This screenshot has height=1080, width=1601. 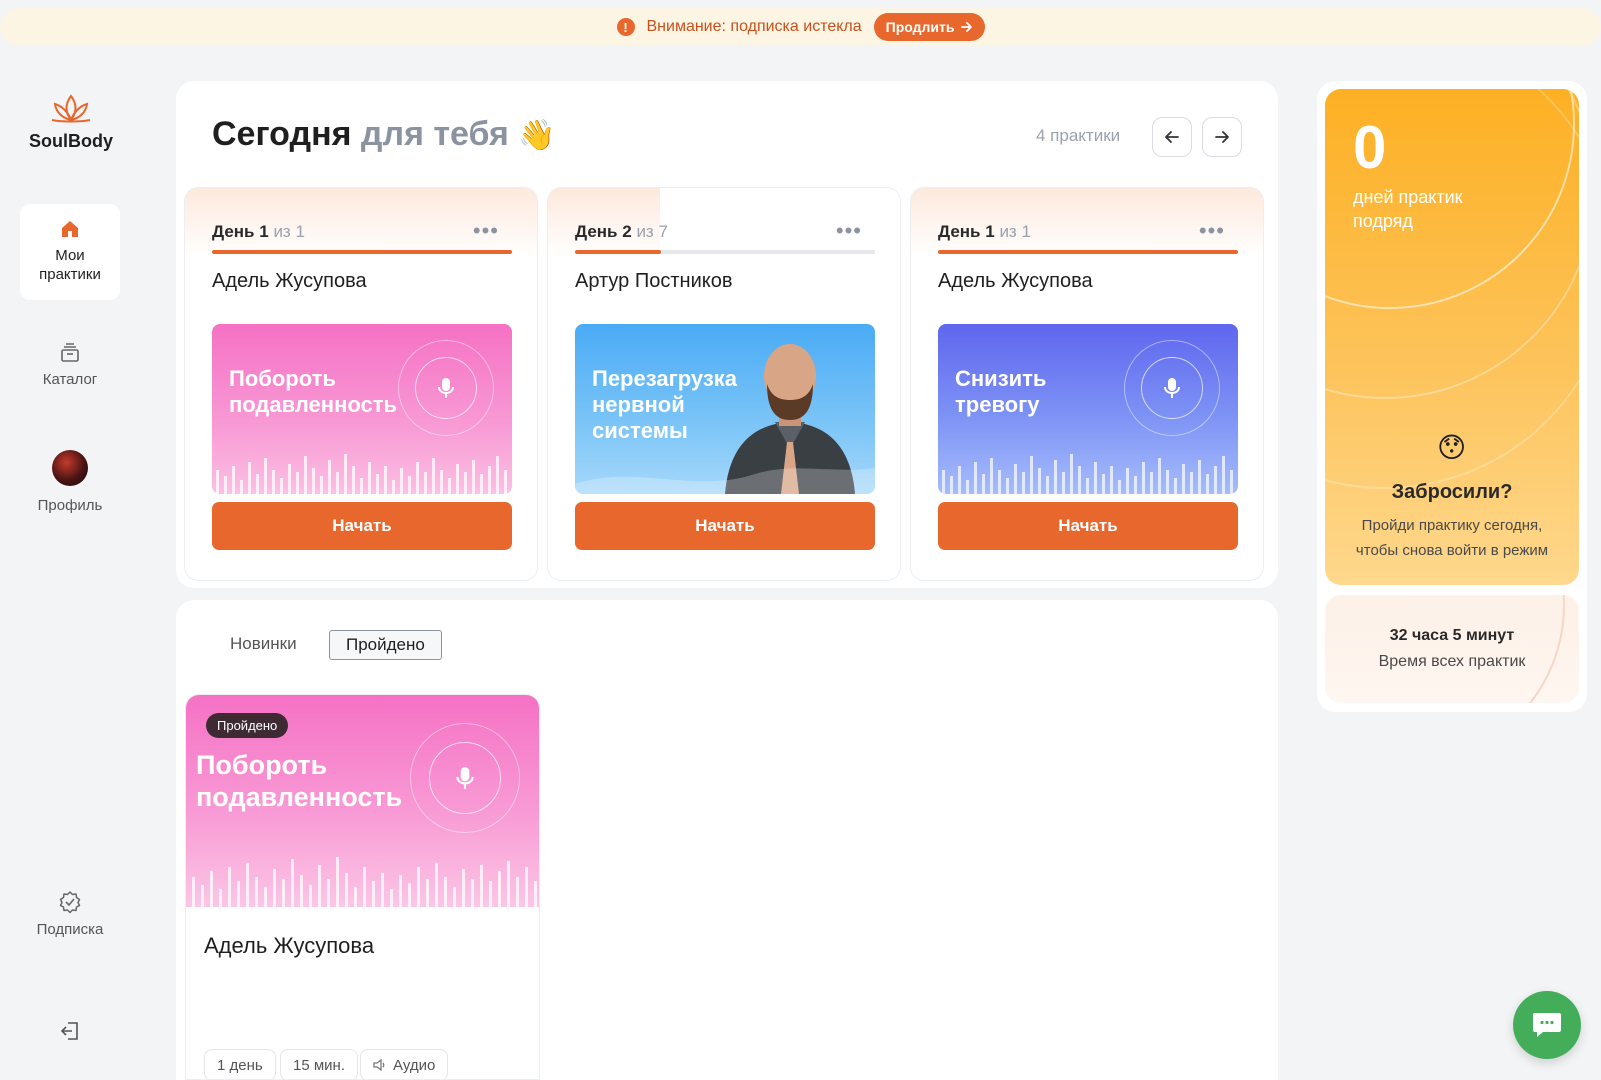 I want to click on logo: SoulBody, so click(x=71, y=123).